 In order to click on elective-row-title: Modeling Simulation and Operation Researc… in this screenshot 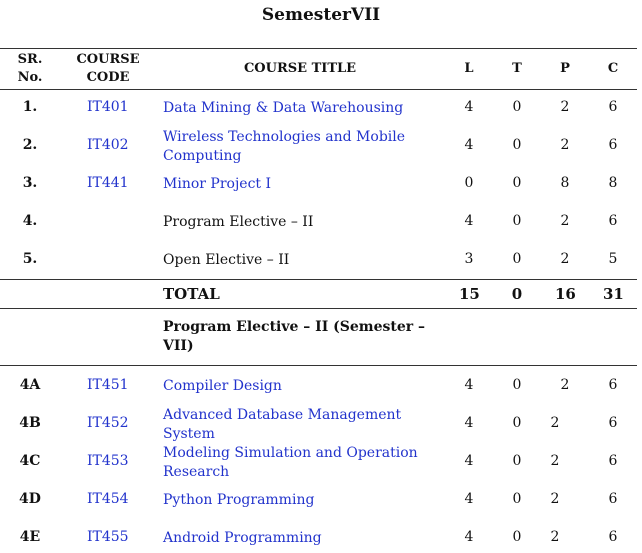, I will do `click(290, 463)`.